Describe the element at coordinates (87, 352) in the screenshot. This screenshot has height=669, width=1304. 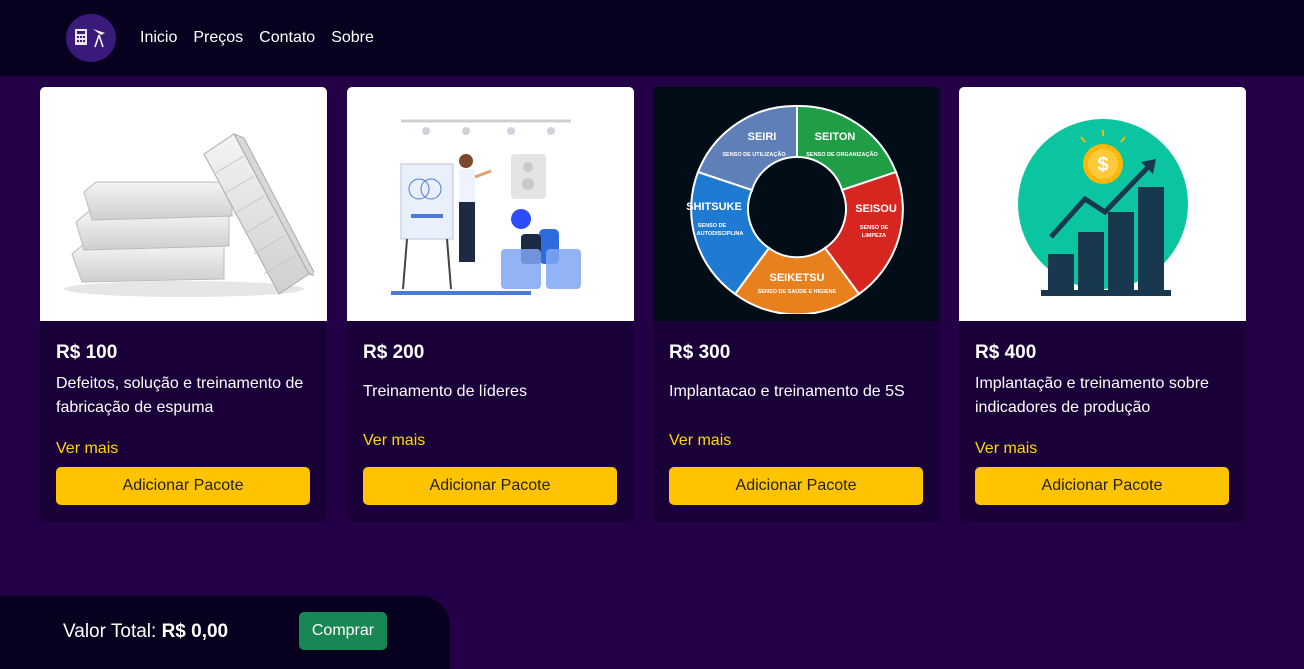
I see `package-price: R$ 100` at that location.